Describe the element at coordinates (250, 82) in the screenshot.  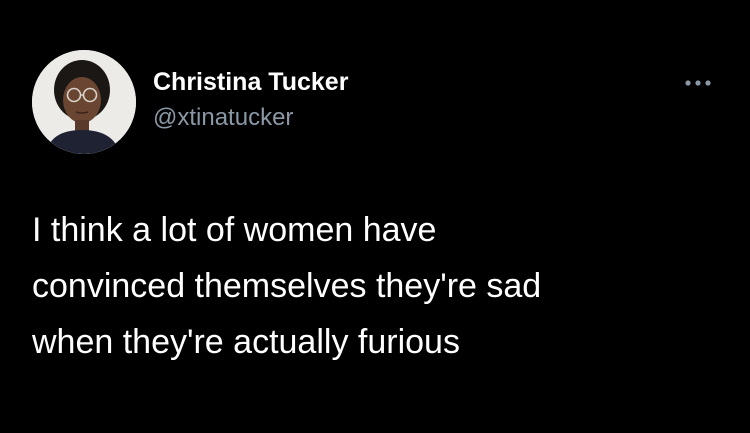
I see `author-display-name: Christina Tucker` at that location.